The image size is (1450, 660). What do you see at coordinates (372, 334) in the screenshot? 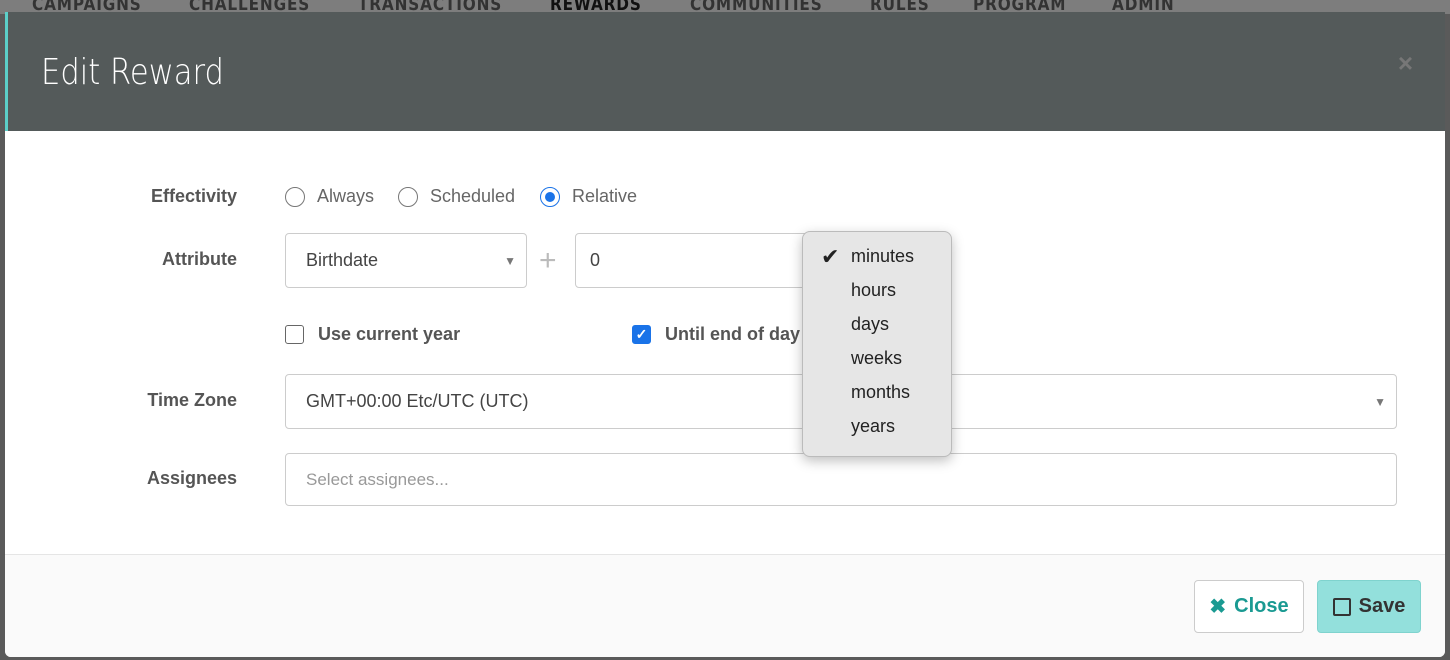
I see `use-current-year-checkbox: Use current year` at bounding box center [372, 334].